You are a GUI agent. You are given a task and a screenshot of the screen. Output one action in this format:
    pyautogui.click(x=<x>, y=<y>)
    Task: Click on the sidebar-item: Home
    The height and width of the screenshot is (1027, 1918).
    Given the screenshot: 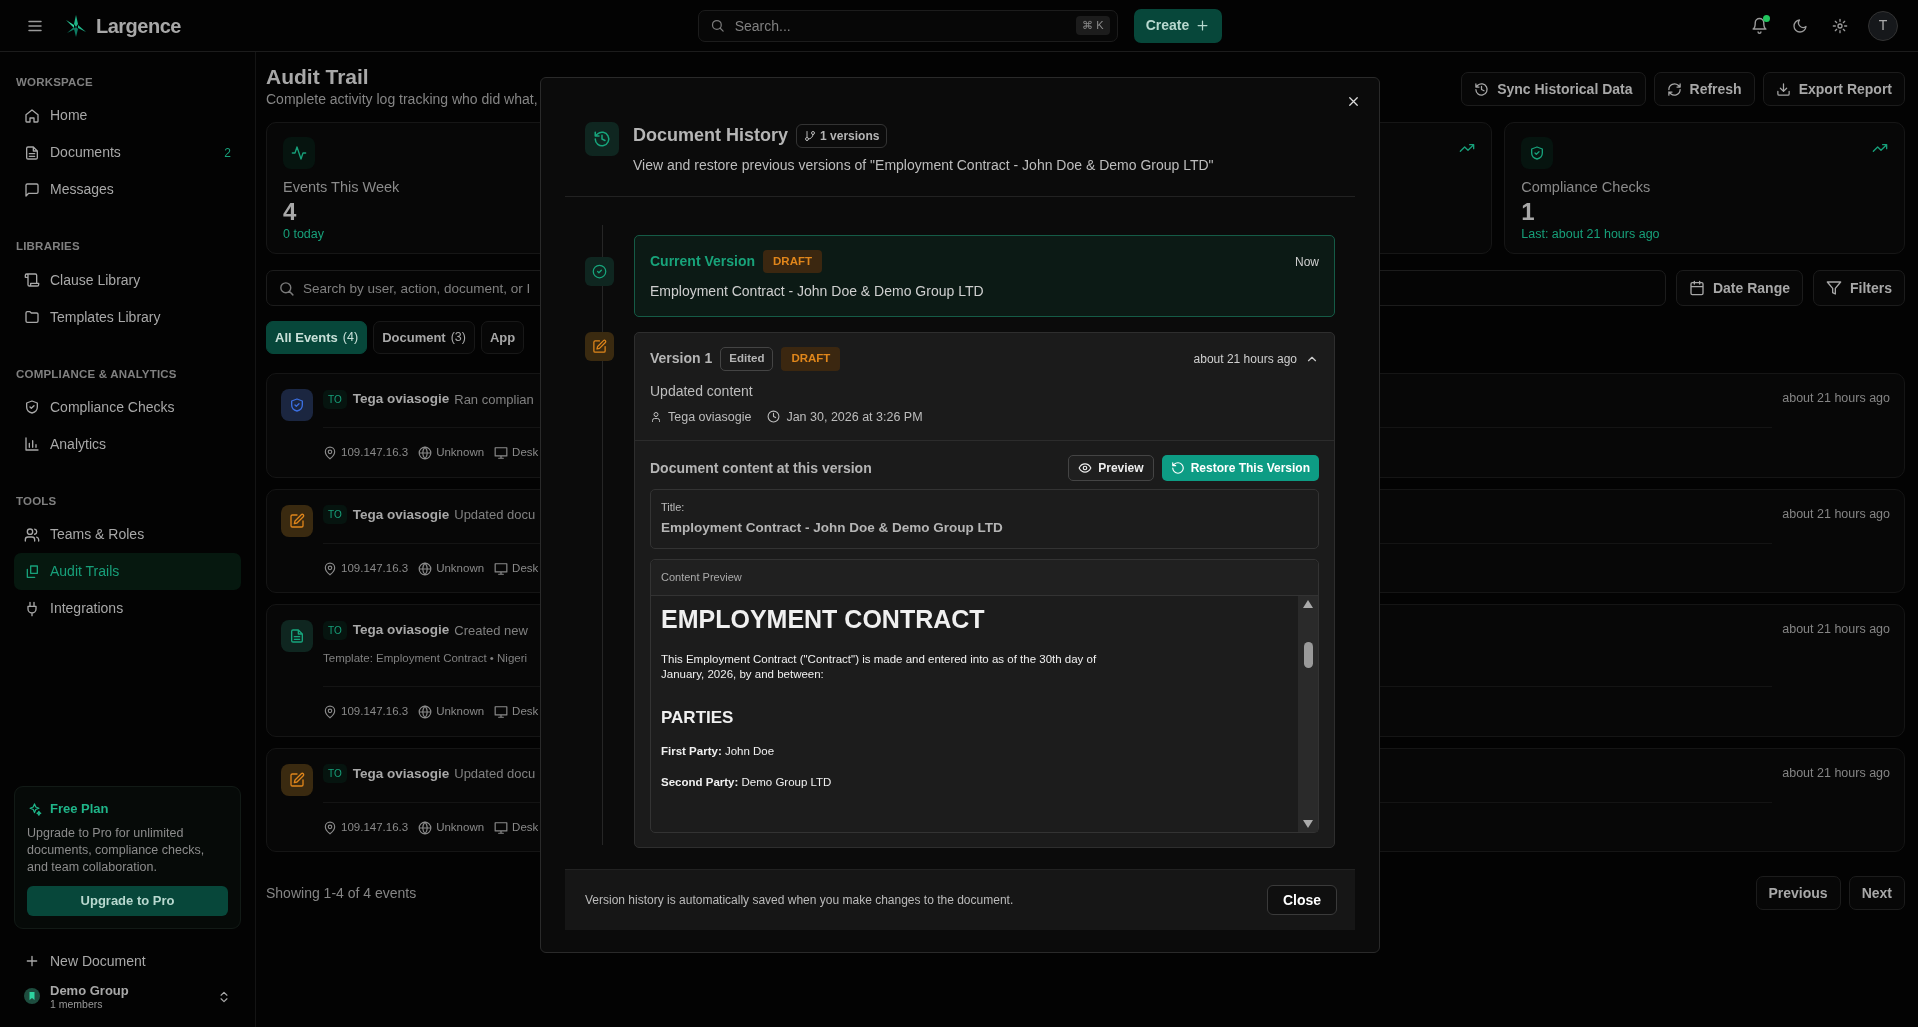 What is the action you would take?
    pyautogui.click(x=127, y=116)
    